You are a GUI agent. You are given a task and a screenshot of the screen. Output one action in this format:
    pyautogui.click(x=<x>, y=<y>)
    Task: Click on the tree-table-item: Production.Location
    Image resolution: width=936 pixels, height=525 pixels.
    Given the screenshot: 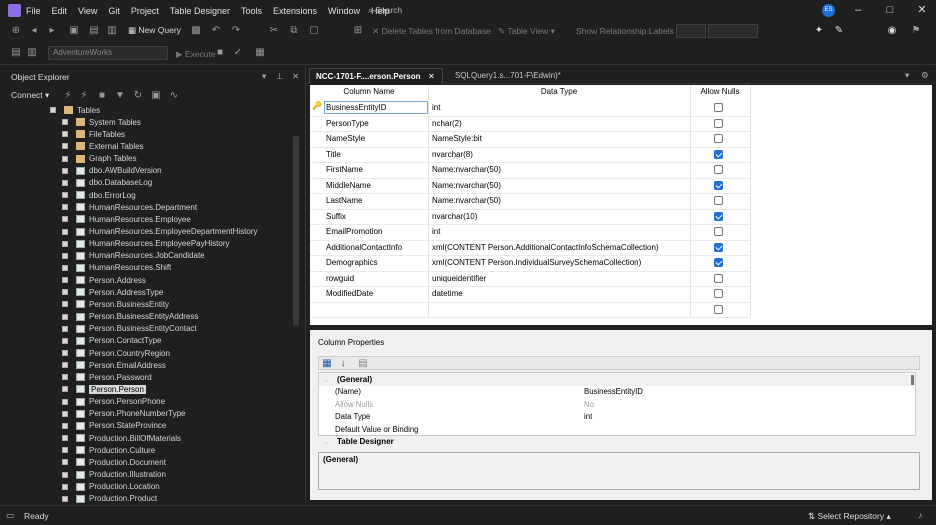 What is the action you would take?
    pyautogui.click(x=111, y=487)
    